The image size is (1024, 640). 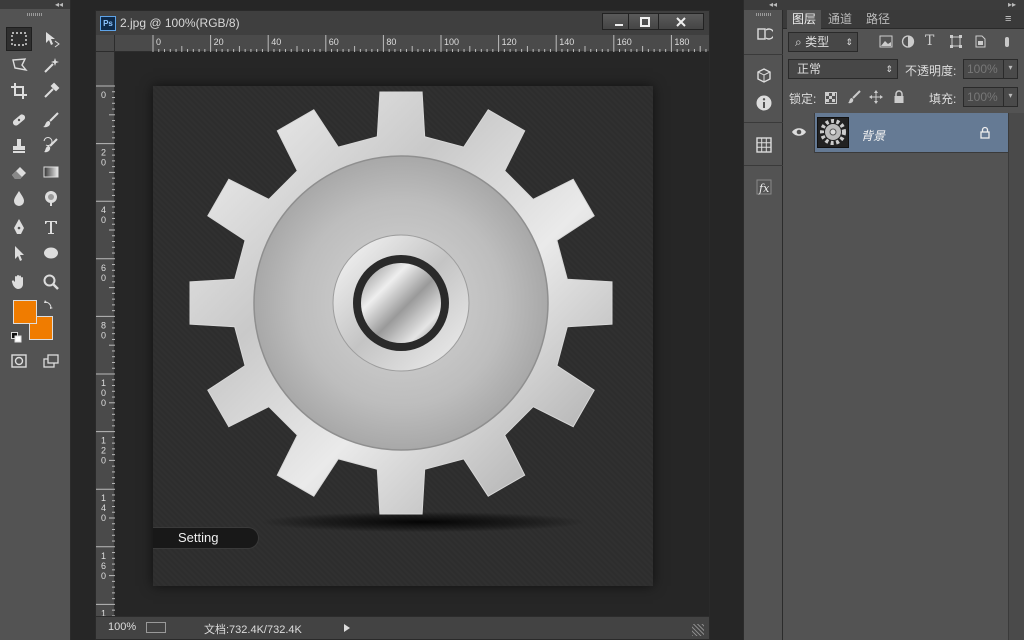 What do you see at coordinates (1007, 42) in the screenshot?
I see `filter-toggle` at bounding box center [1007, 42].